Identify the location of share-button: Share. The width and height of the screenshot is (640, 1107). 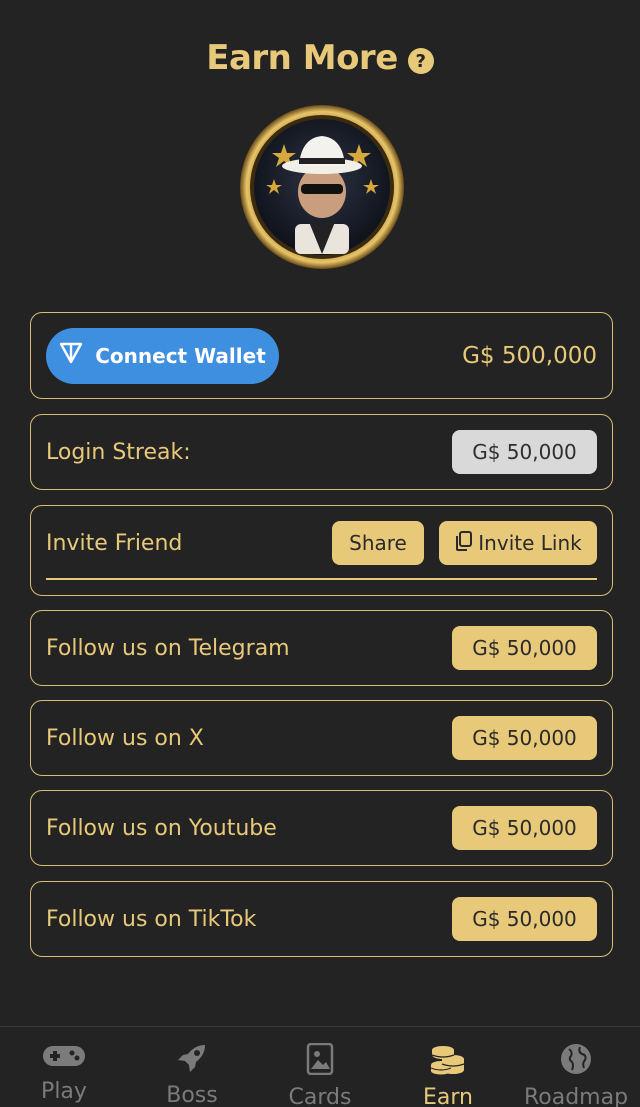
(378, 543).